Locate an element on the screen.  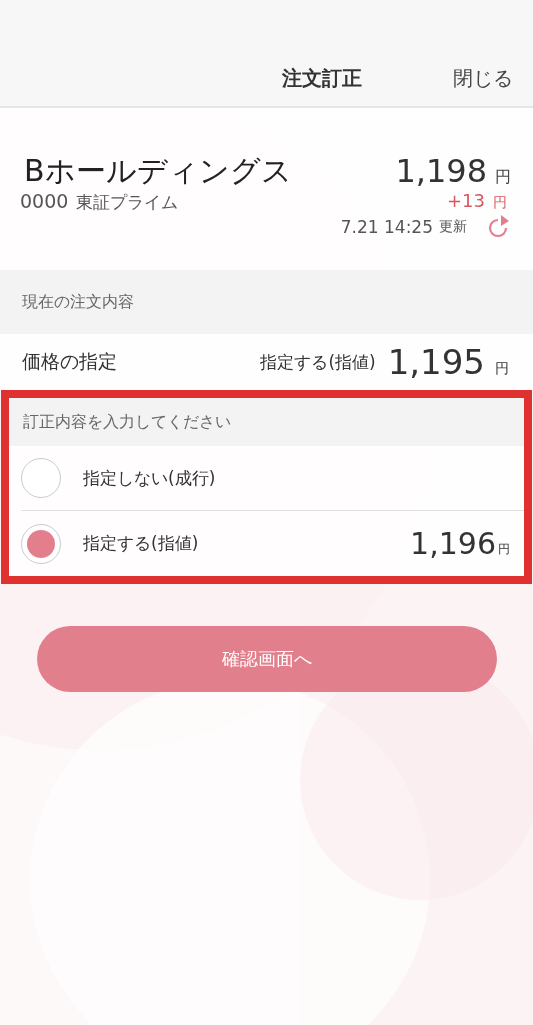
section-title: 訂正内容を入力してください is located at coordinates (127, 422).